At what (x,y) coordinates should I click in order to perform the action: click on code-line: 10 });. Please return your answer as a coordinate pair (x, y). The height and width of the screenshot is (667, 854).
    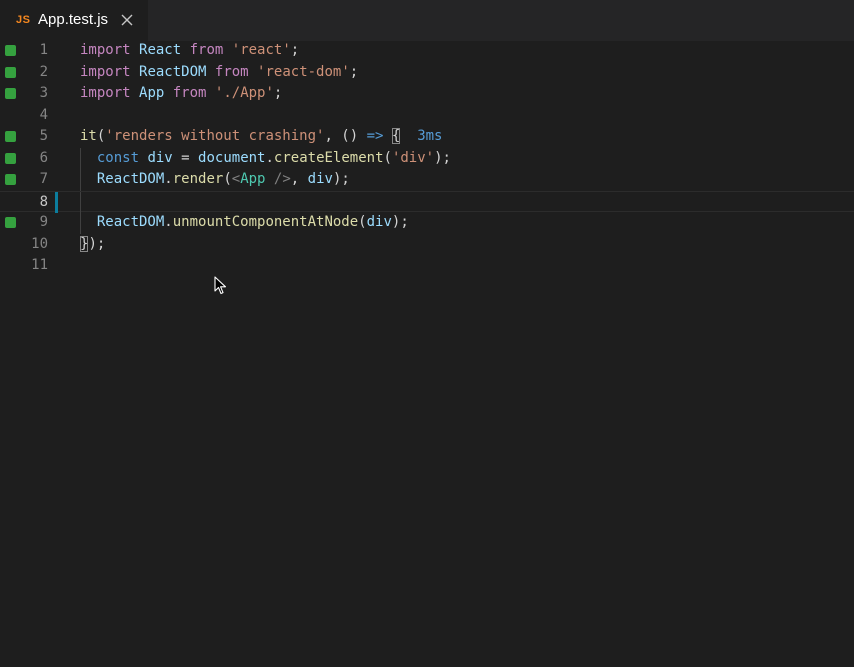
    Looking at the image, I should click on (427, 245).